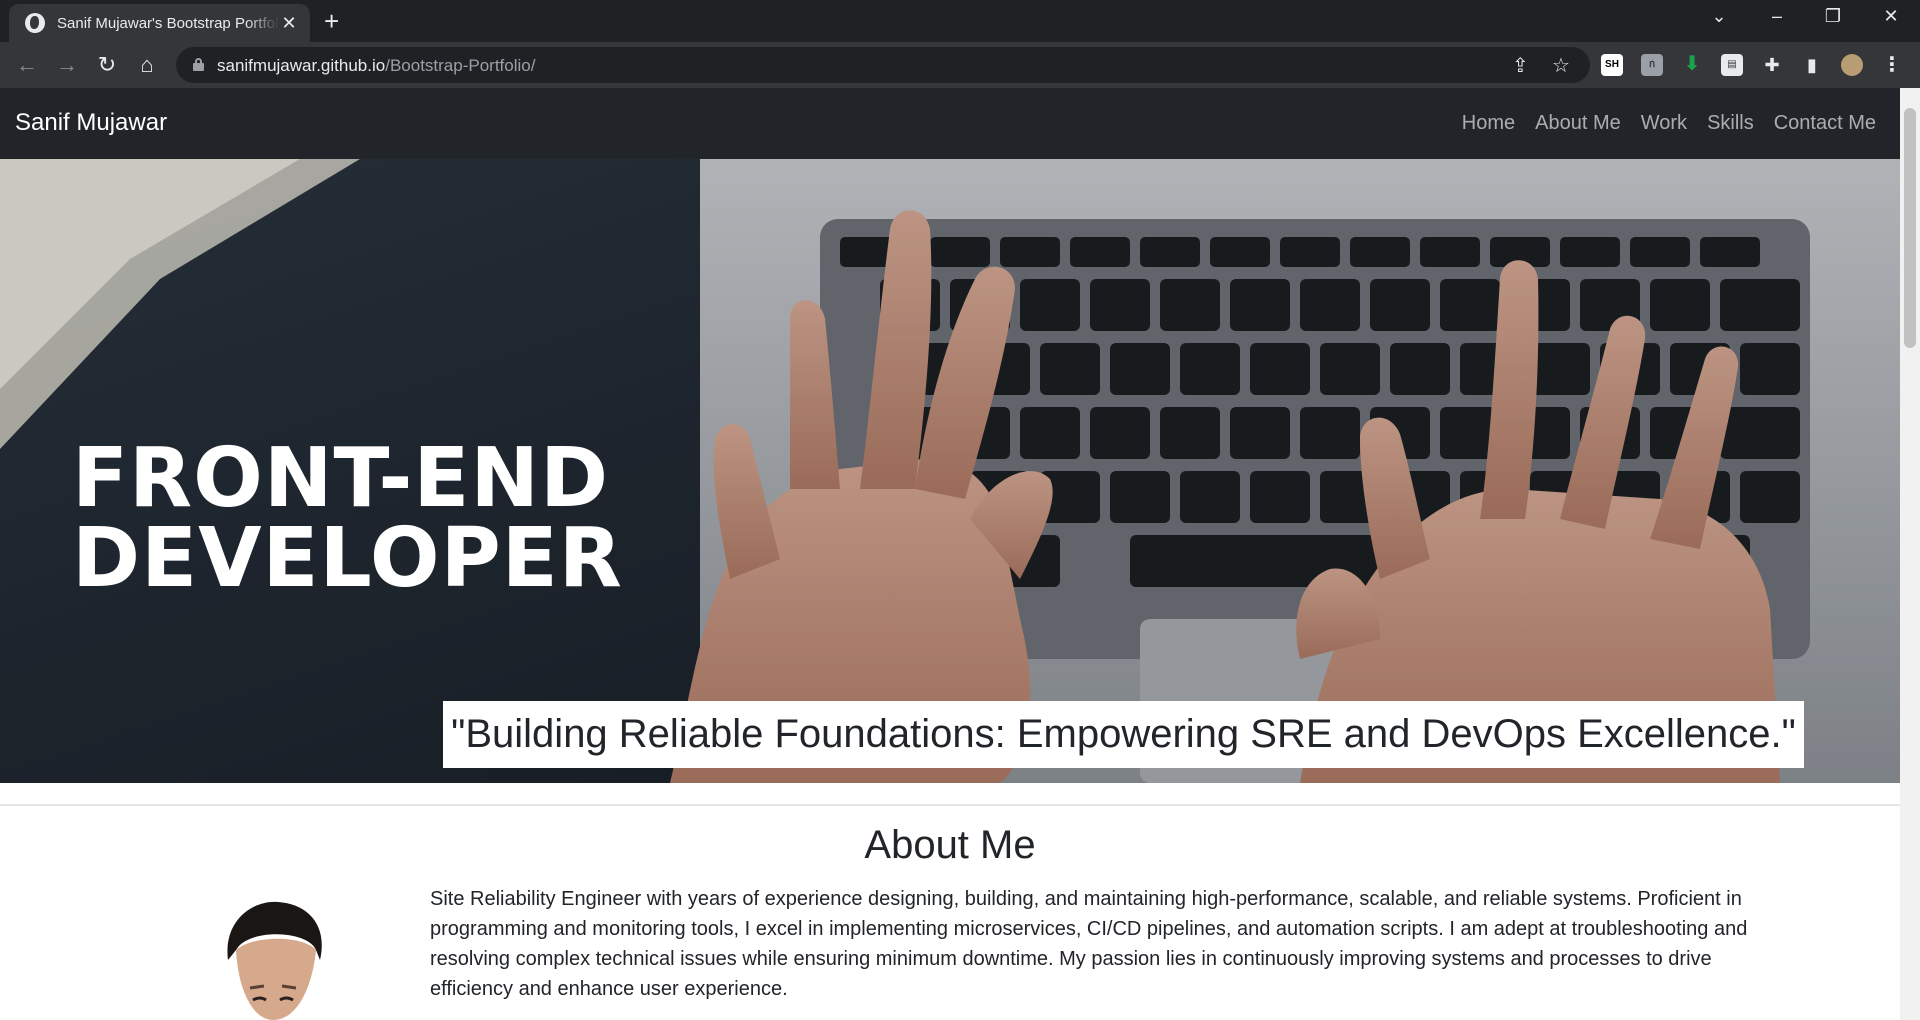  What do you see at coordinates (1910, 554) in the screenshot?
I see `page-scrollbar` at bounding box center [1910, 554].